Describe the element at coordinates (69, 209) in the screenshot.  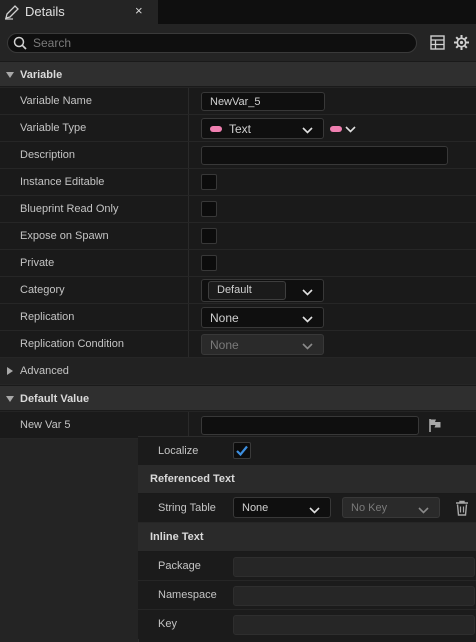
I see `row-label: Blueprint Read Only` at that location.